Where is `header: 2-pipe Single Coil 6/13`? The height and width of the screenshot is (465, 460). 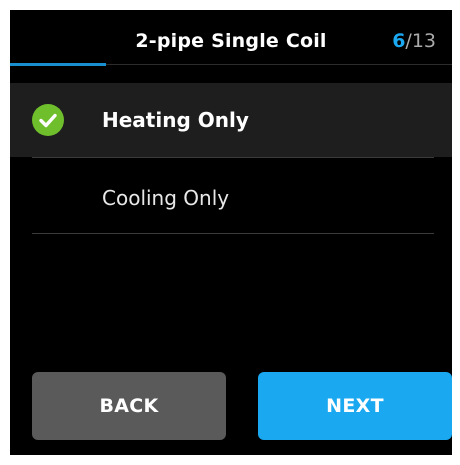
header: 2-pipe Single Coil 6/13 is located at coordinates (231, 41).